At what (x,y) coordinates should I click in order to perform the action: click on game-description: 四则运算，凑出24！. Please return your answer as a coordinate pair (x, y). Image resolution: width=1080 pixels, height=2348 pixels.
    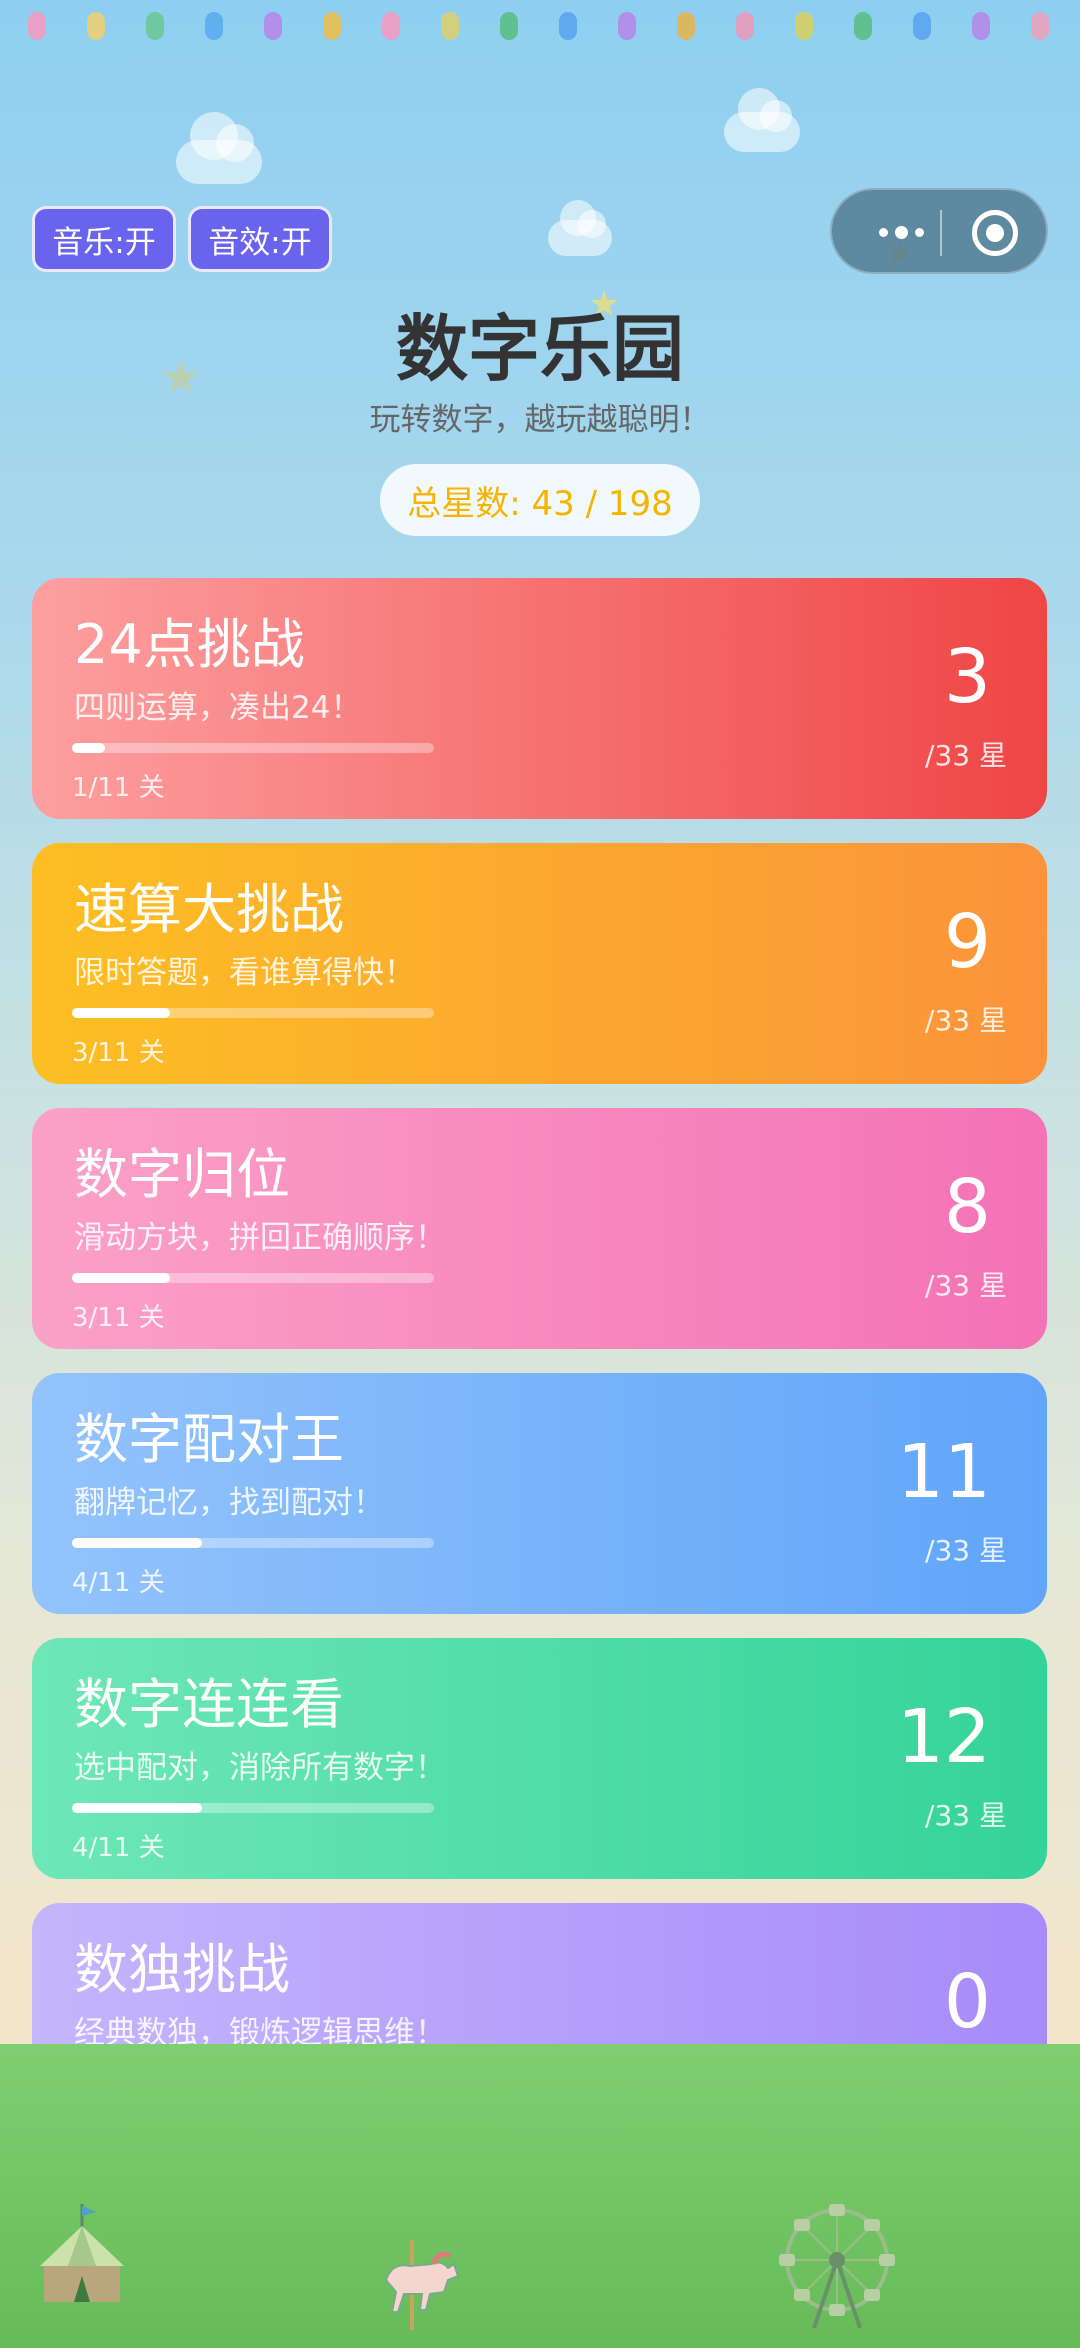
    Looking at the image, I should click on (218, 708).